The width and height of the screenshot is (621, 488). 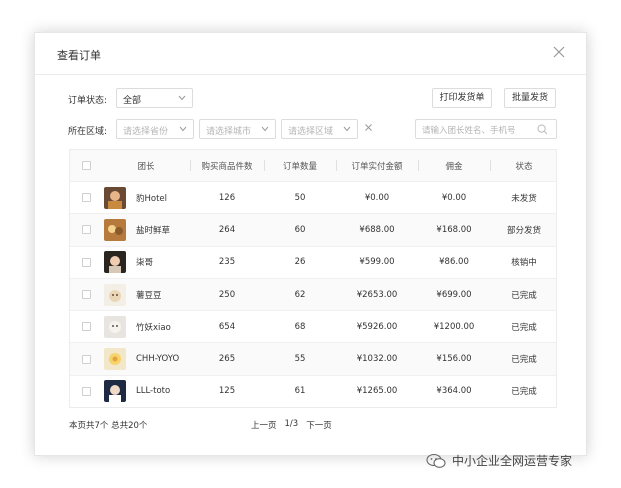 I want to click on commission: ¥364.00, so click(x=454, y=391).